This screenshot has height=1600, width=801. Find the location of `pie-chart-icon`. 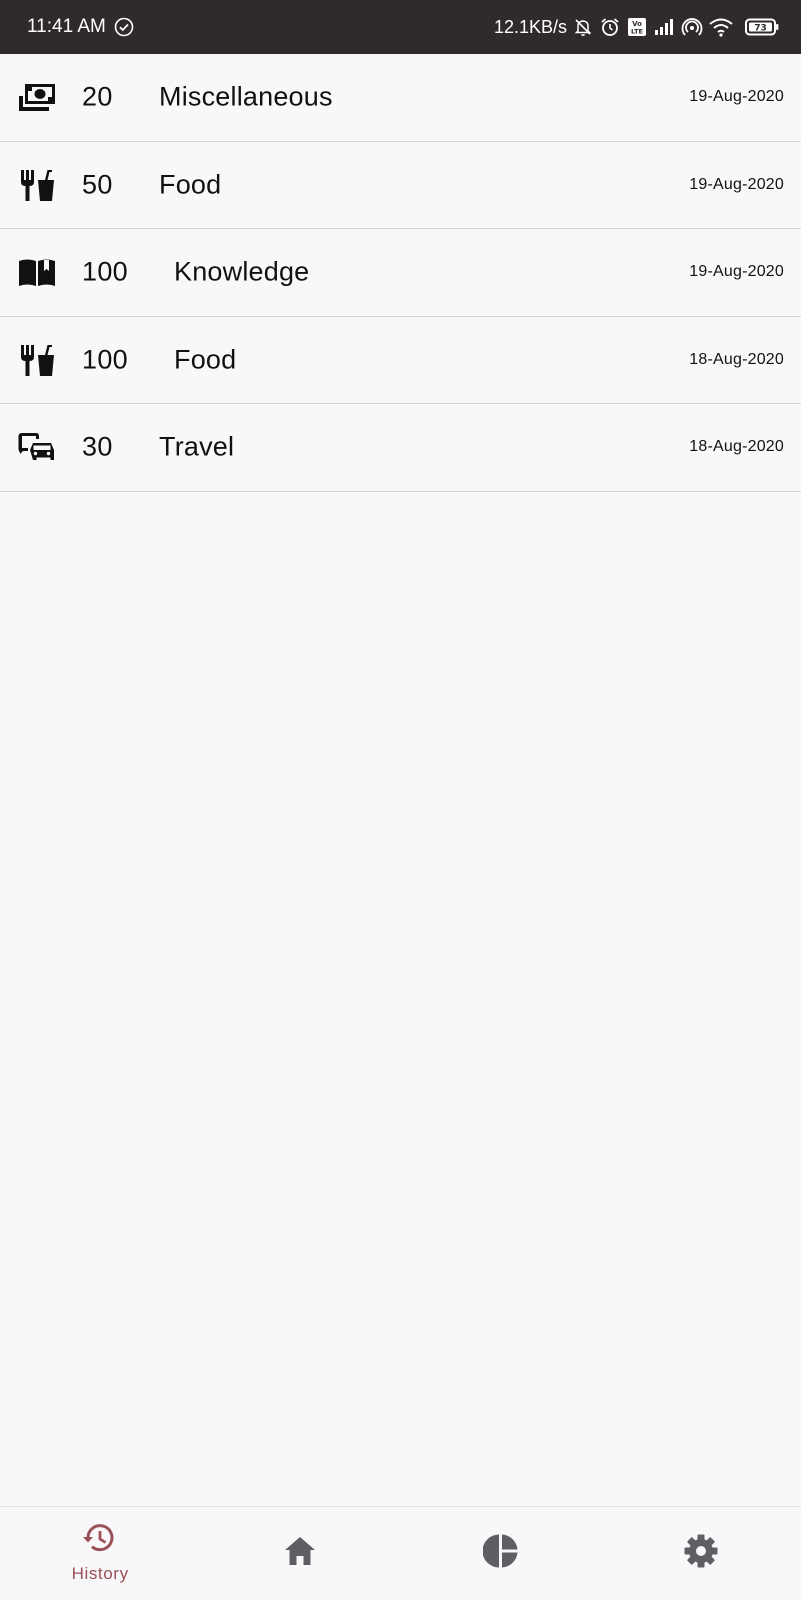

pie-chart-icon is located at coordinates (500, 1553).